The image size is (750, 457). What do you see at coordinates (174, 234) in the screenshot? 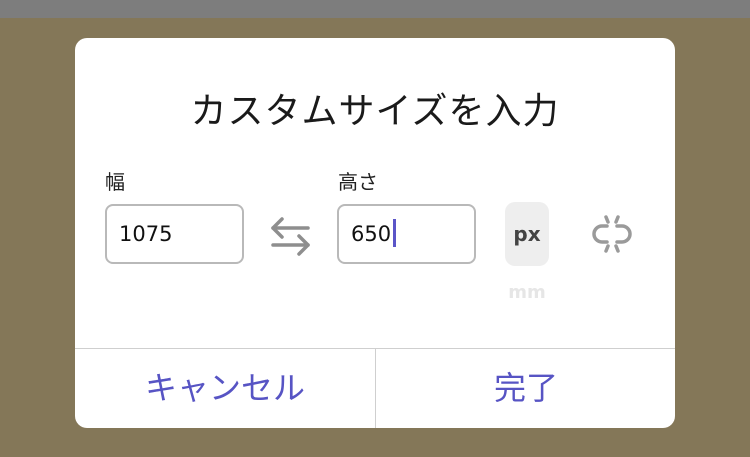
I see `width-input: 1075` at bounding box center [174, 234].